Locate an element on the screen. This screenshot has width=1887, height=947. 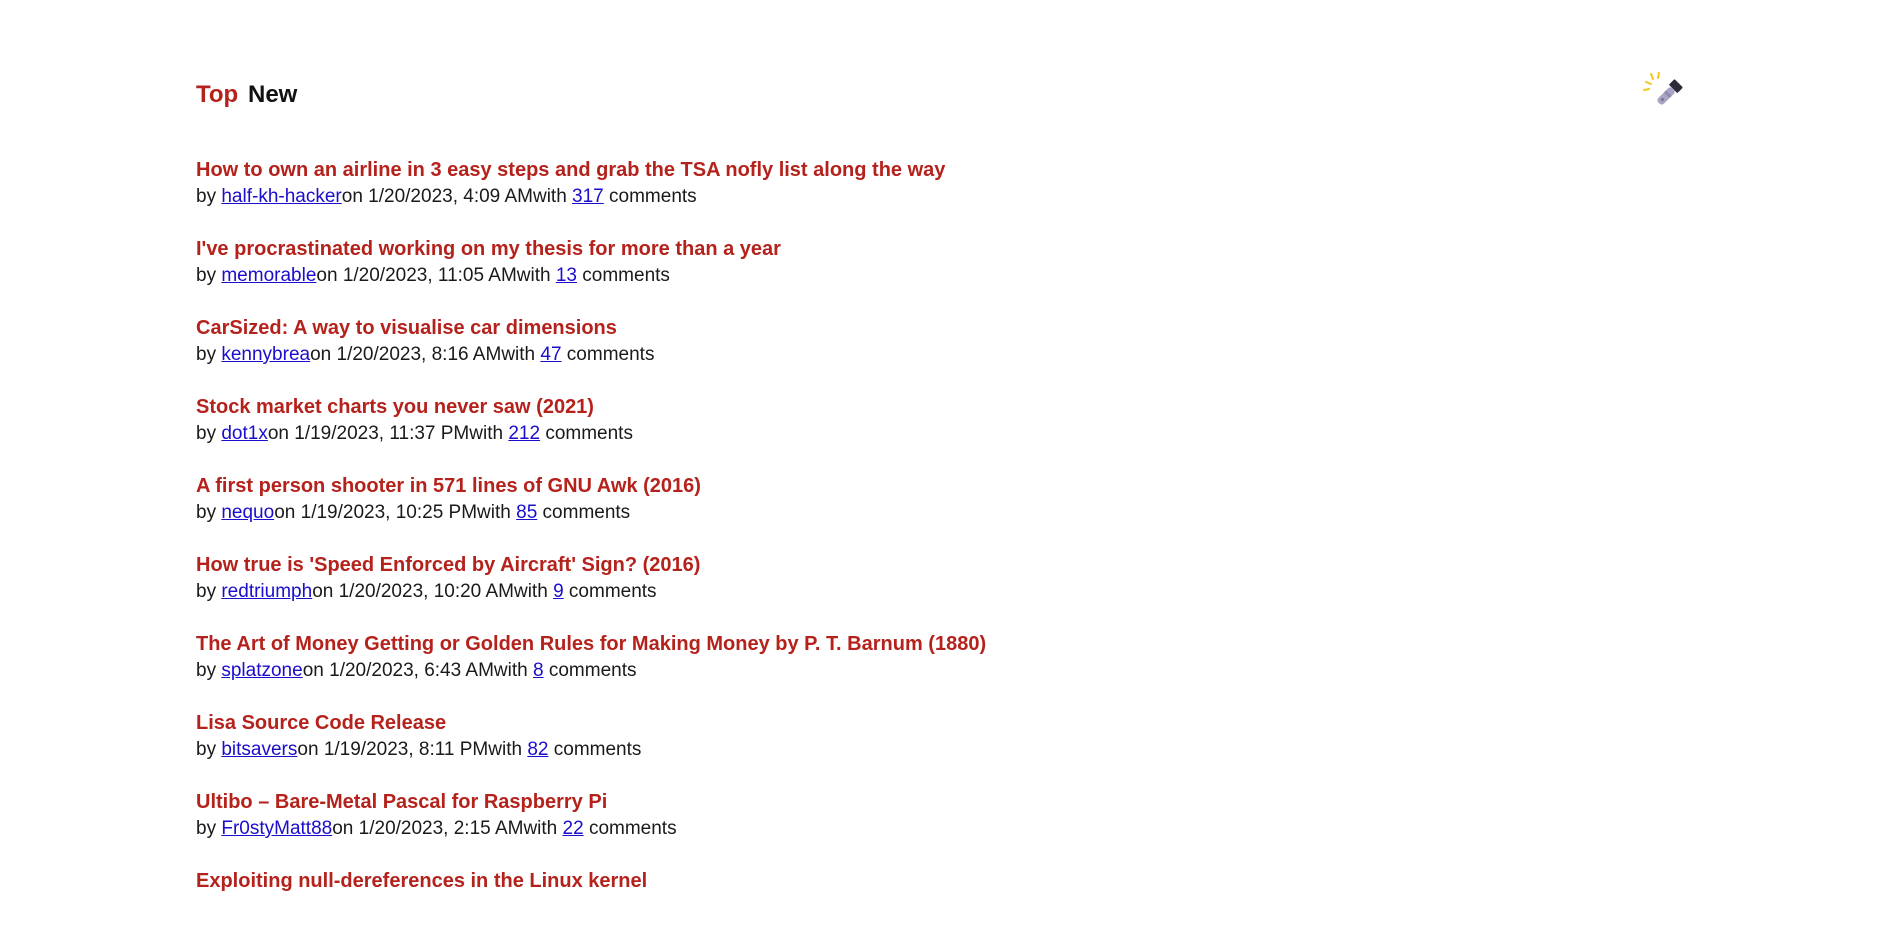
comments-count-link: 47 is located at coordinates (550, 354).